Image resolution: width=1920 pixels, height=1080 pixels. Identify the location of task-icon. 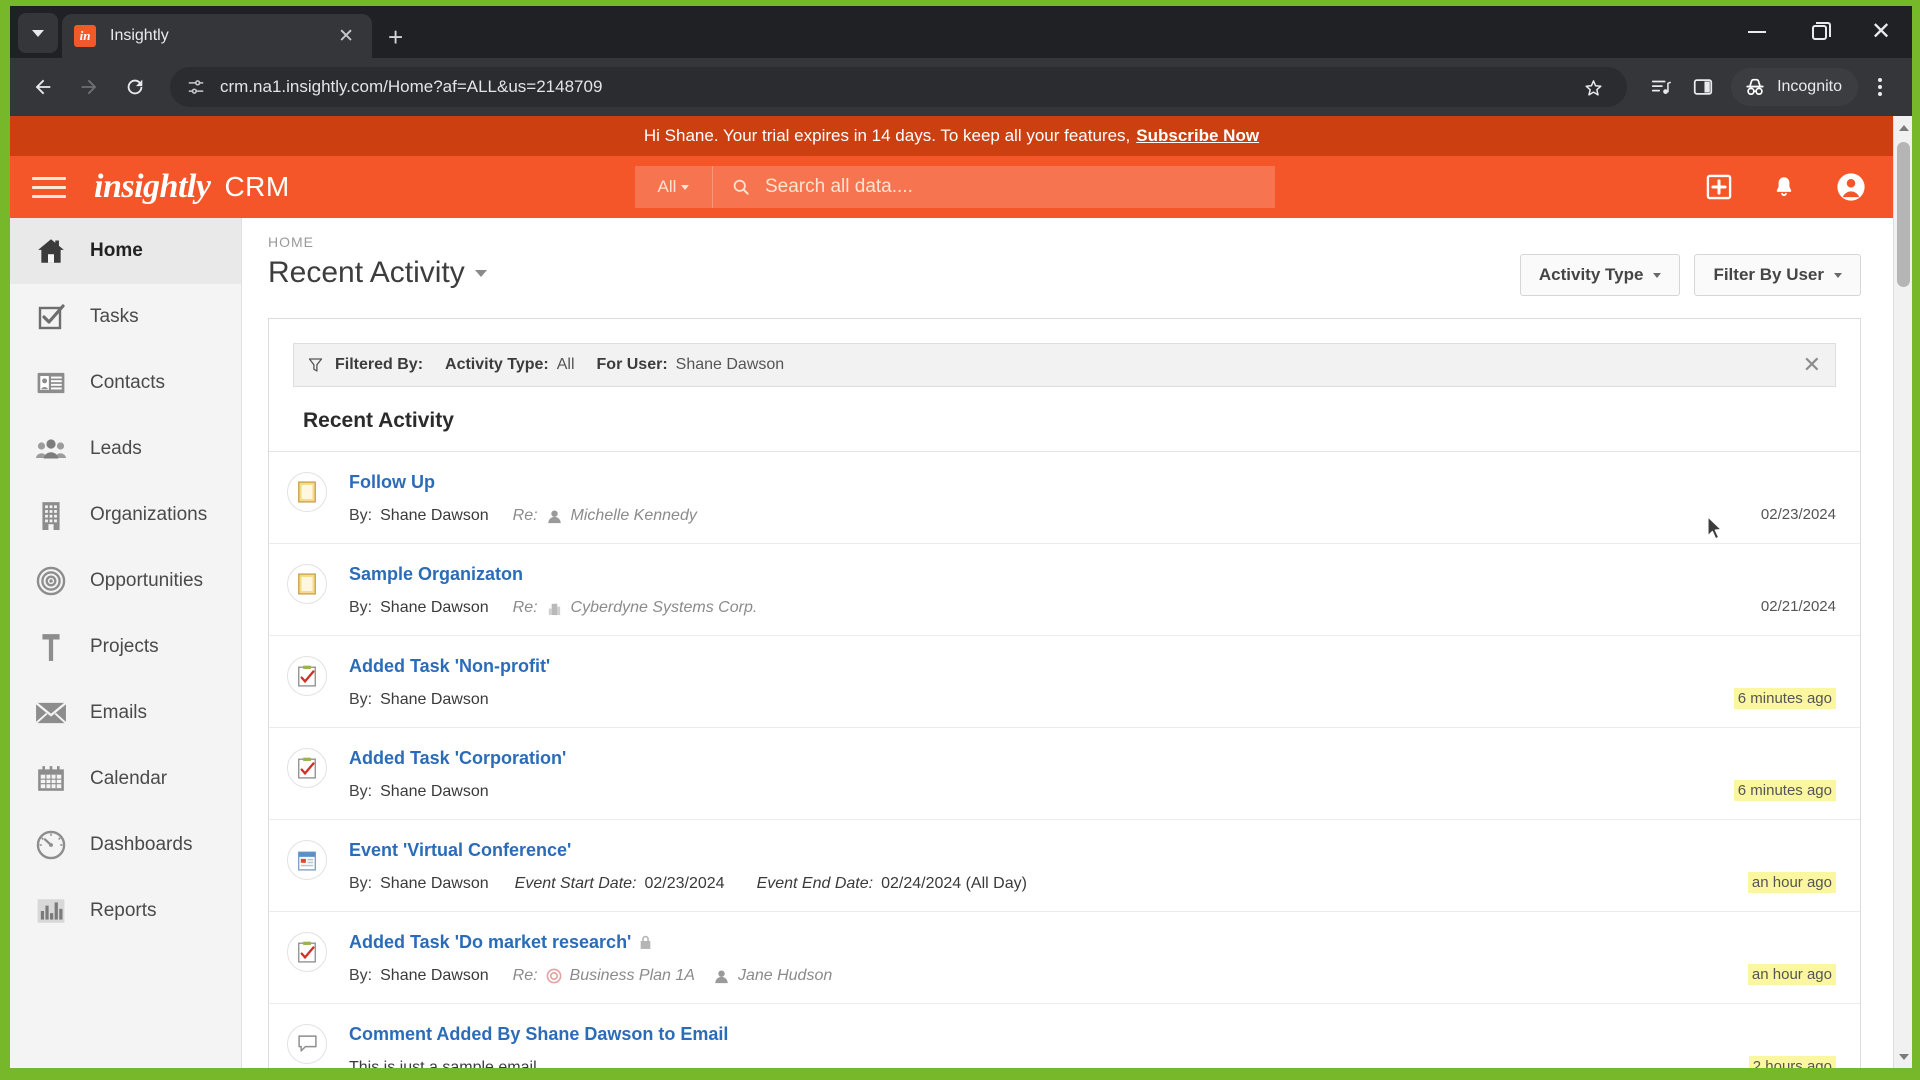
(307, 768).